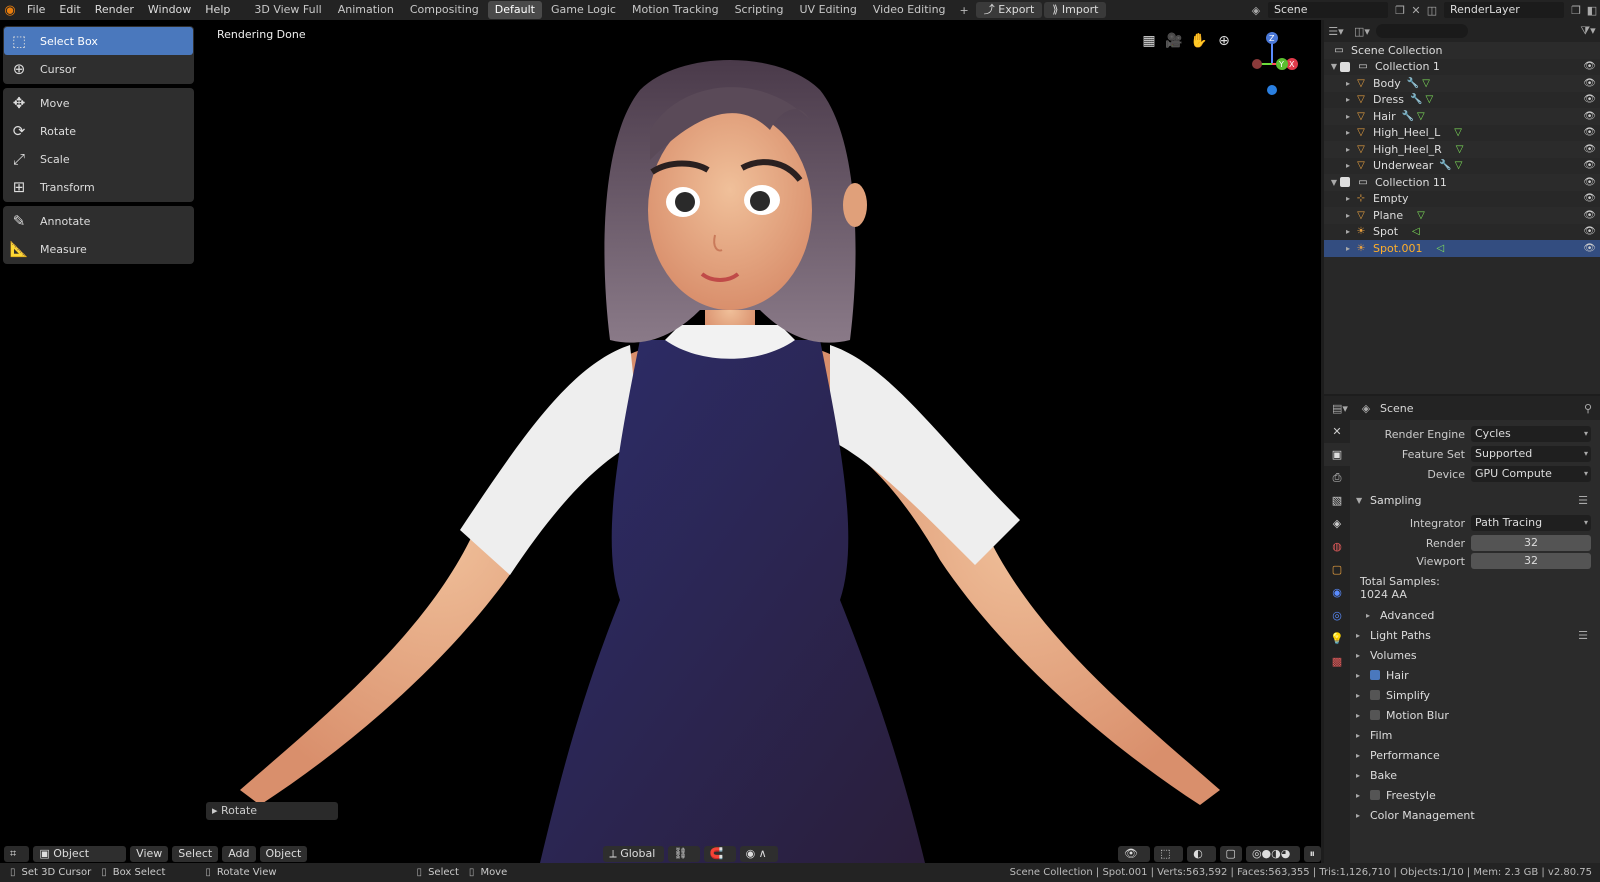 Image resolution: width=1600 pixels, height=882 pixels. What do you see at coordinates (10, 10) in the screenshot?
I see `blender-logo-icon: ◉` at bounding box center [10, 10].